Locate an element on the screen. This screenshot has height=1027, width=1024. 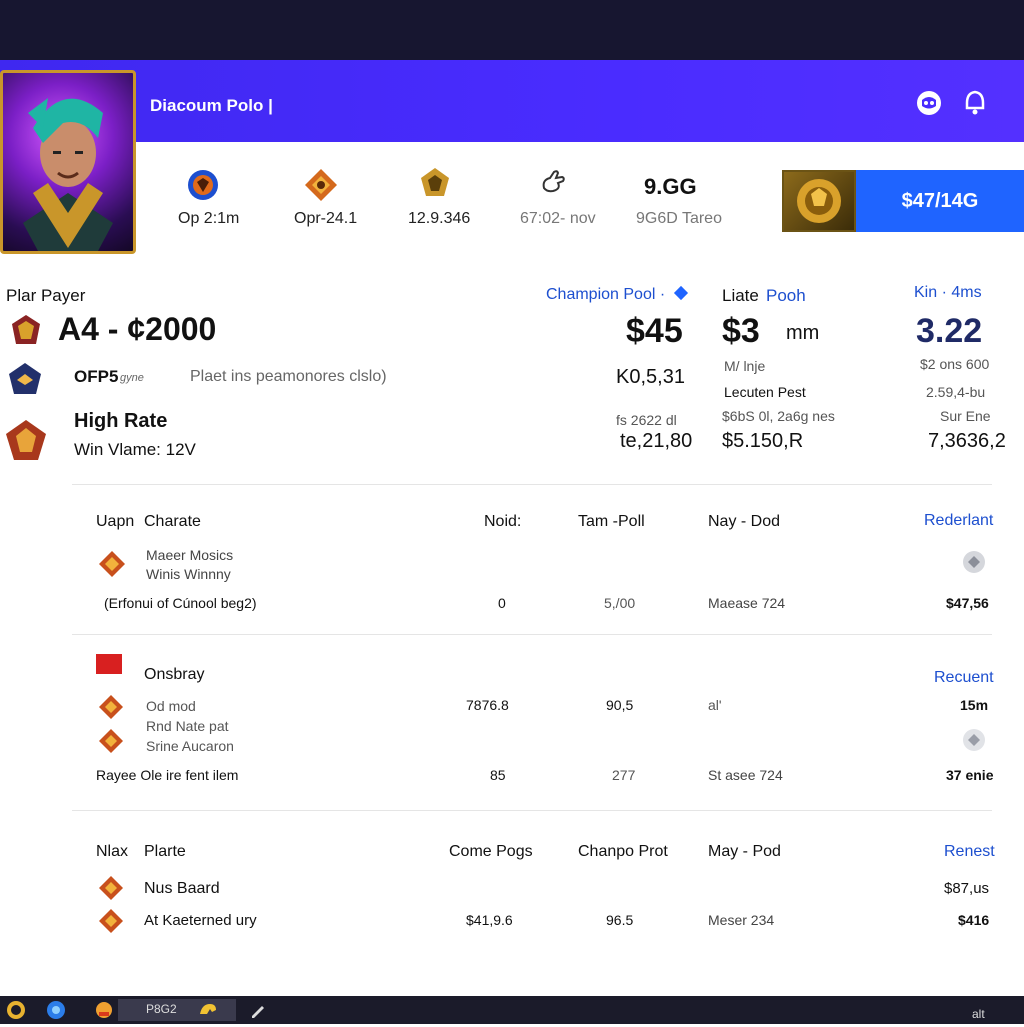
table-cell: $41,9.6 is located at coordinates (489, 920).